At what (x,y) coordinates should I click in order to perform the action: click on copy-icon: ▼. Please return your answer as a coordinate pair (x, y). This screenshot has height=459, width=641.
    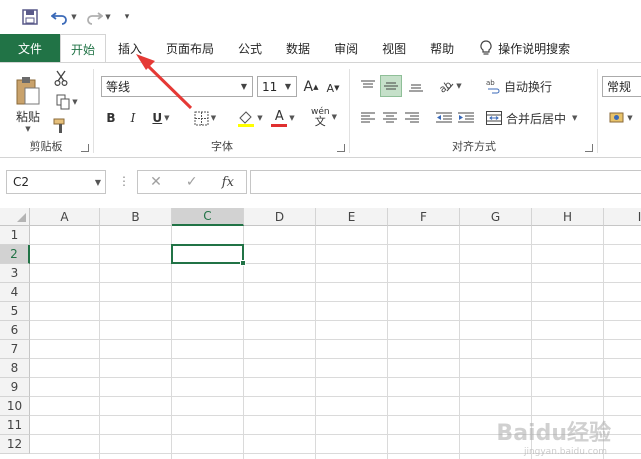
    Looking at the image, I should click on (67, 102).